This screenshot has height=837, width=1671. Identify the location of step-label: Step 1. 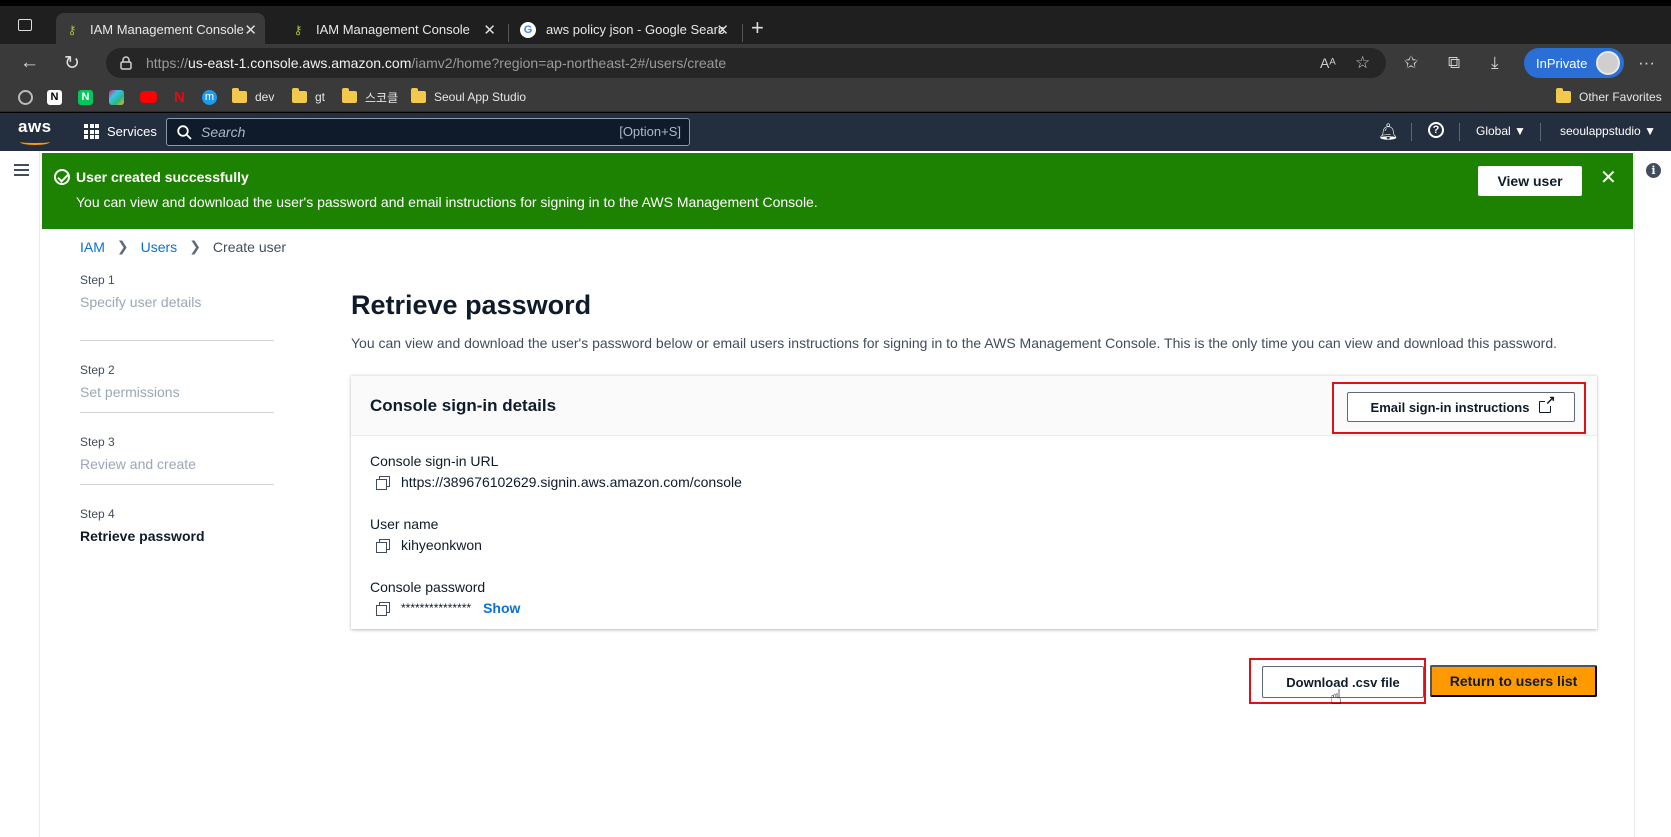
(97, 280).